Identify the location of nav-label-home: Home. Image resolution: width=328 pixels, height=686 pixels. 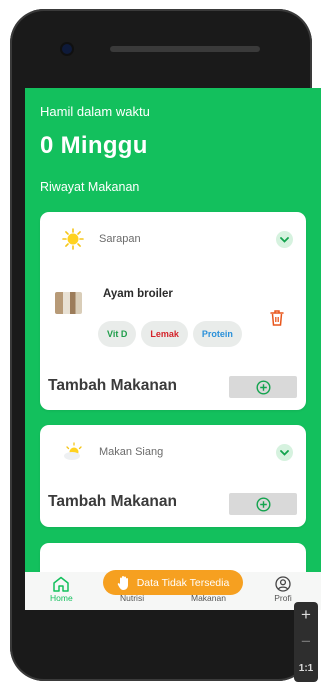
(61, 598).